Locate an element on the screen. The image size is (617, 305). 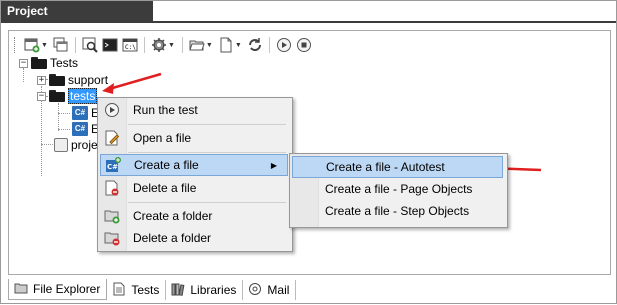
menu-item-run-test: Run the test is located at coordinates (194, 110).